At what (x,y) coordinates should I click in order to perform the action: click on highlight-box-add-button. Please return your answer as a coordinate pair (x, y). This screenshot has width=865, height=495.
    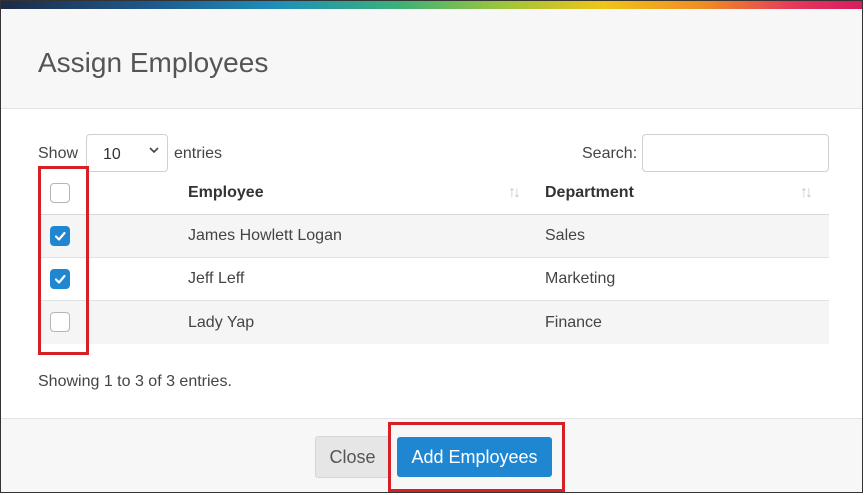
    Looking at the image, I should click on (476, 457).